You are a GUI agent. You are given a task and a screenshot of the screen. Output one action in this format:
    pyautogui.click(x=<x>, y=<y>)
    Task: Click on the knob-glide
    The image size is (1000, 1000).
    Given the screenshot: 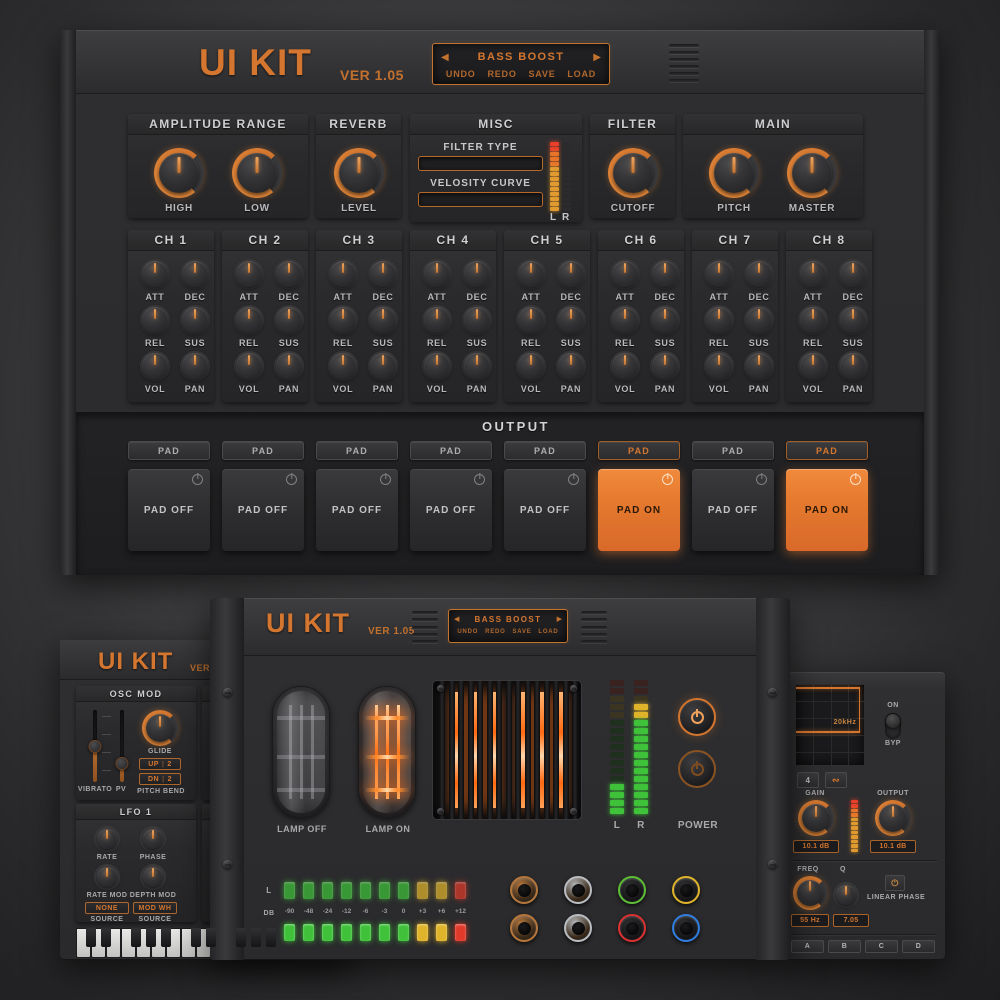 What is the action you would take?
    pyautogui.click(x=160, y=728)
    